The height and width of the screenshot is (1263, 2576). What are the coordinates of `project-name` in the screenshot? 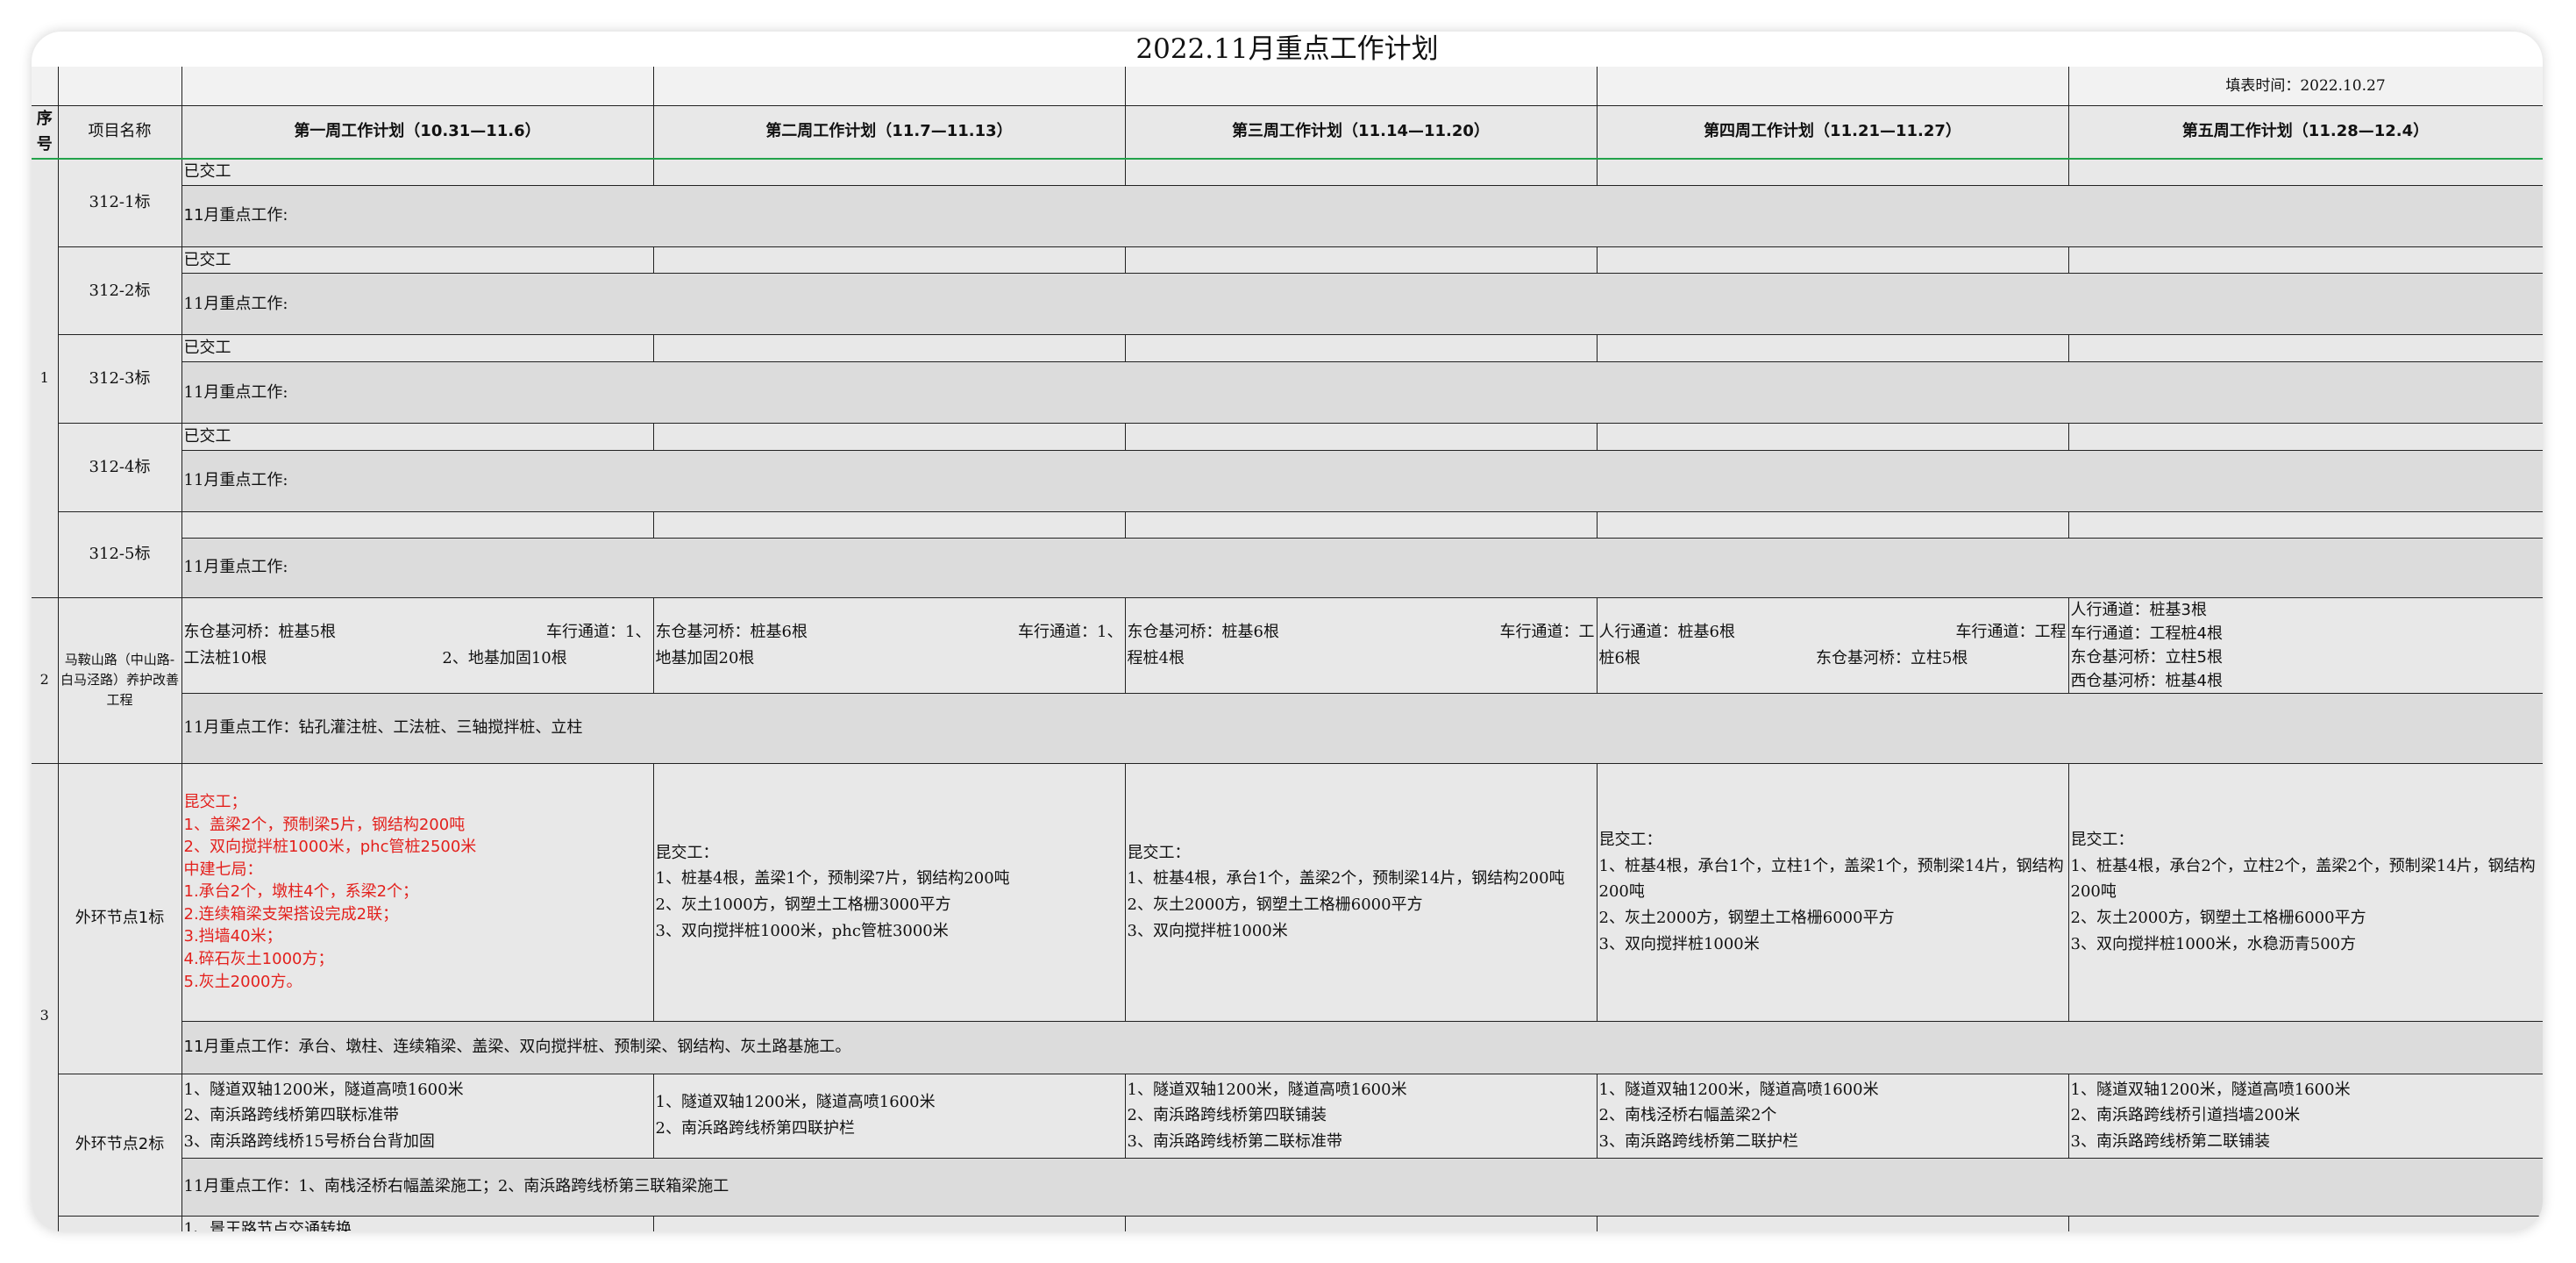 It's located at (119, 1223).